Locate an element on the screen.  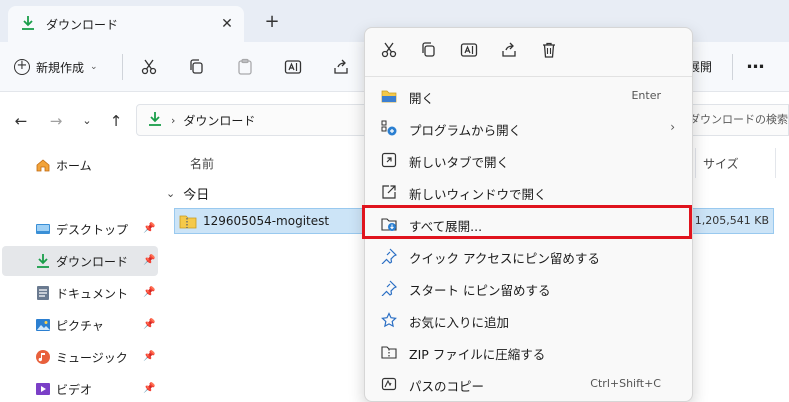
address-bar: › ダウンロード is located at coordinates (256, 120).